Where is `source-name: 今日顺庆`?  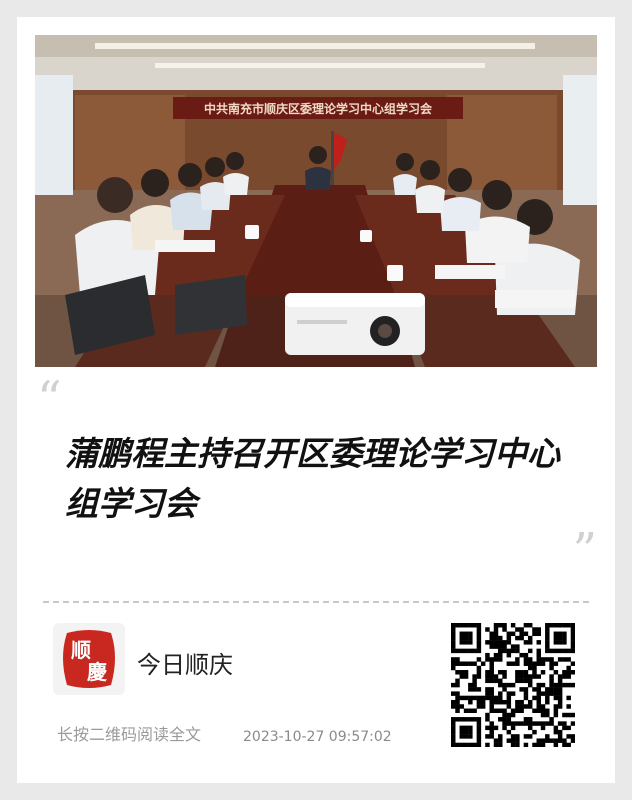
source-name: 今日顺庆 is located at coordinates (185, 662).